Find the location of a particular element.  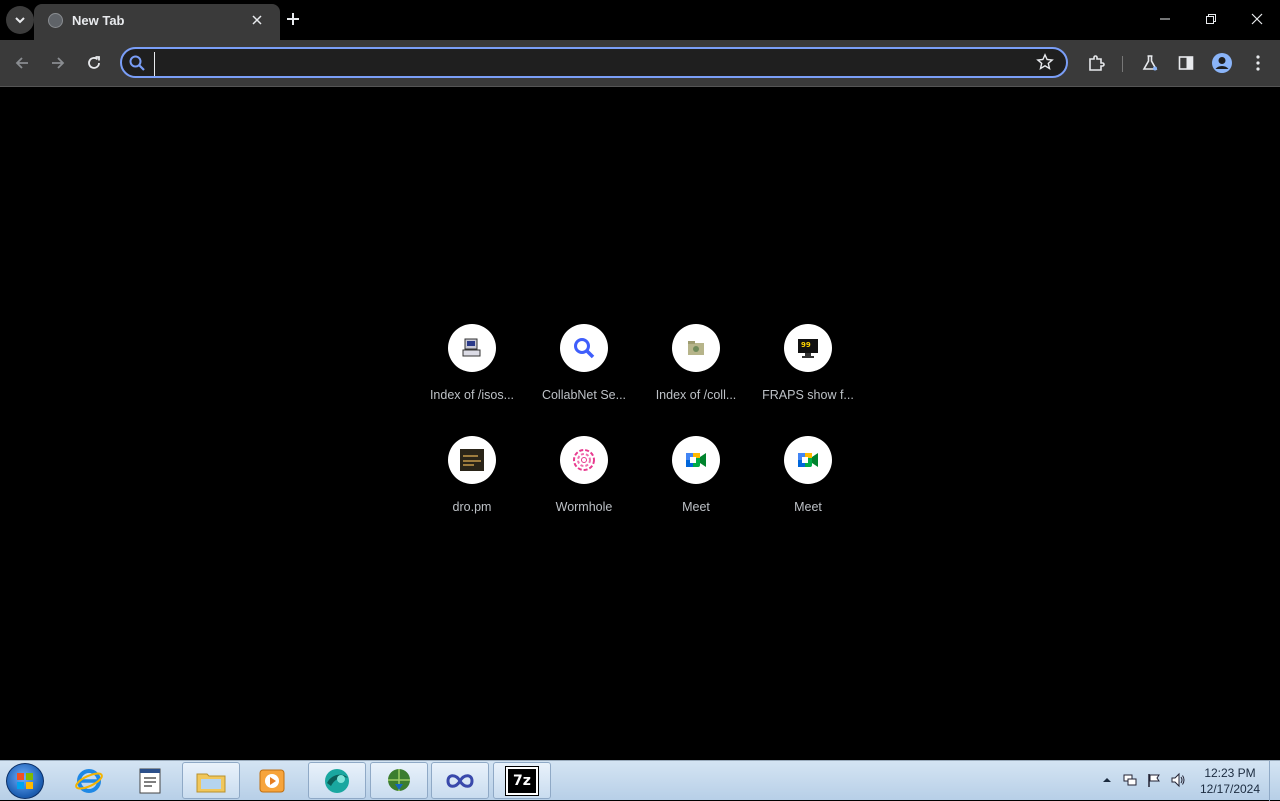

globe-icon is located at coordinates (55, 20).